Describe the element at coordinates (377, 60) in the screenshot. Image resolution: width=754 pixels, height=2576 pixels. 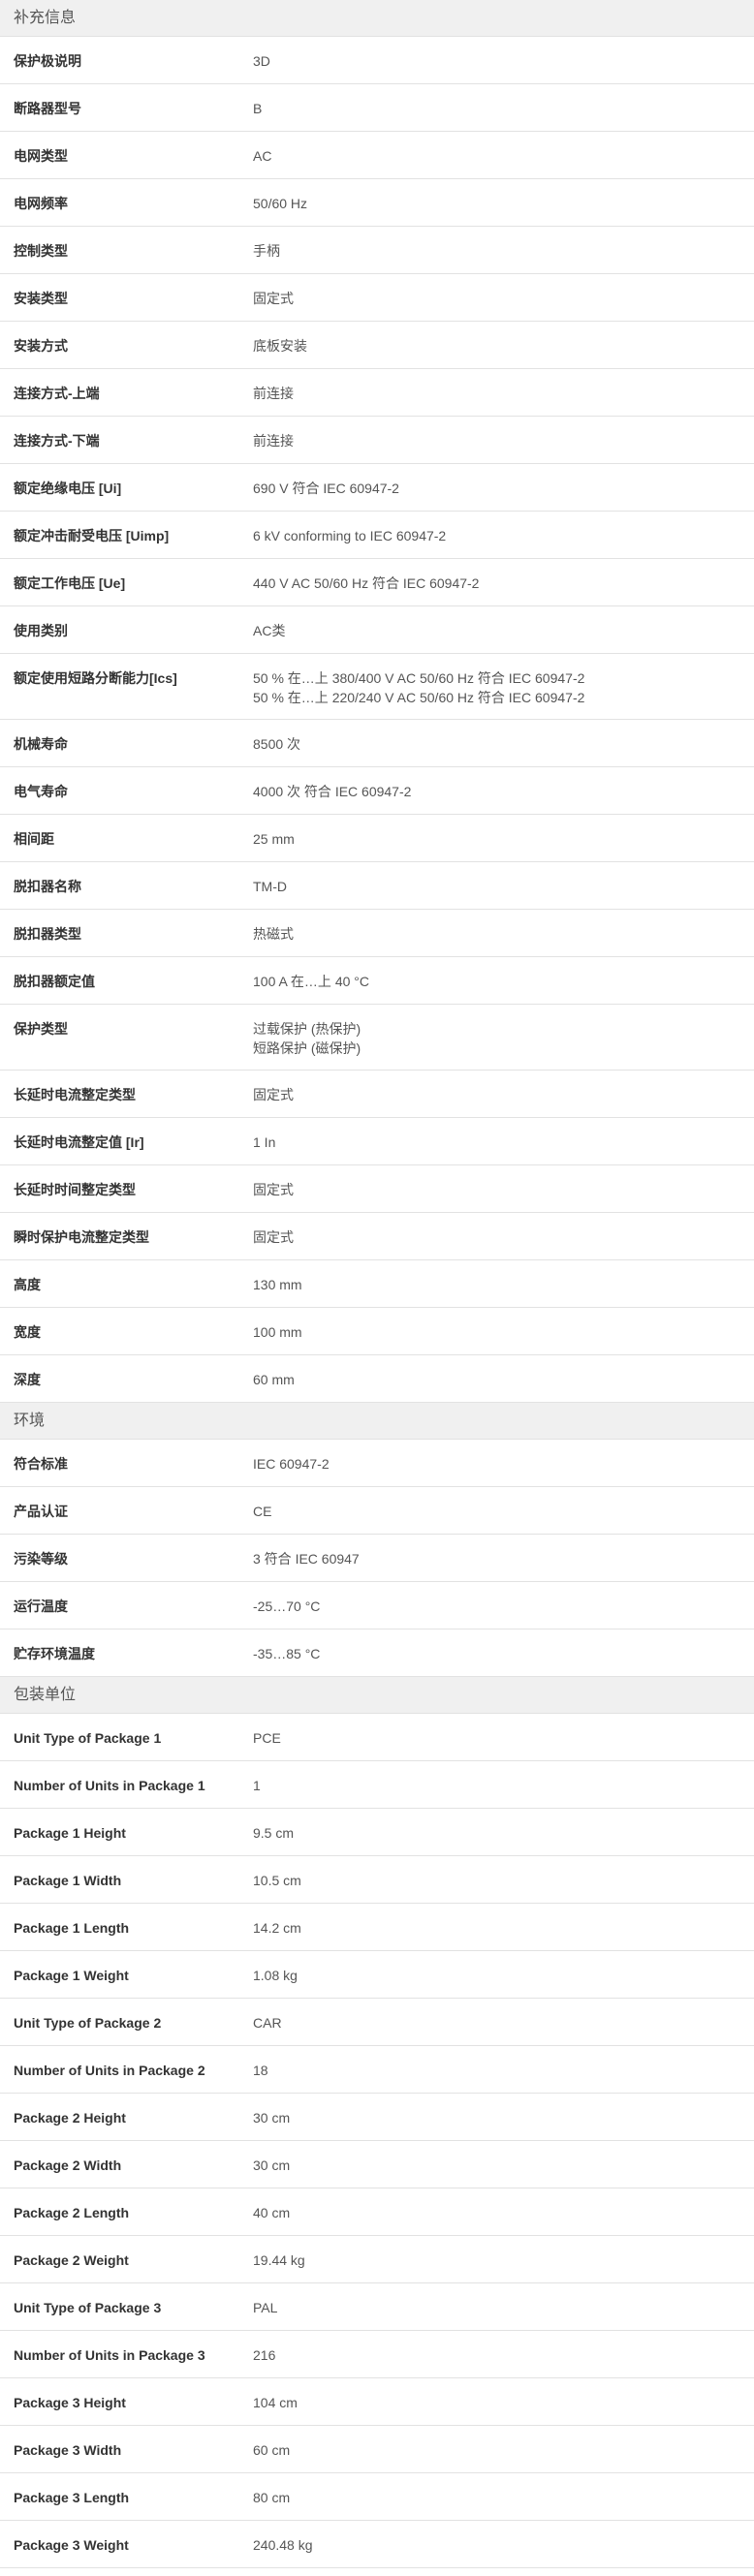
I see `spec-row: 保护极说明 3D` at that location.